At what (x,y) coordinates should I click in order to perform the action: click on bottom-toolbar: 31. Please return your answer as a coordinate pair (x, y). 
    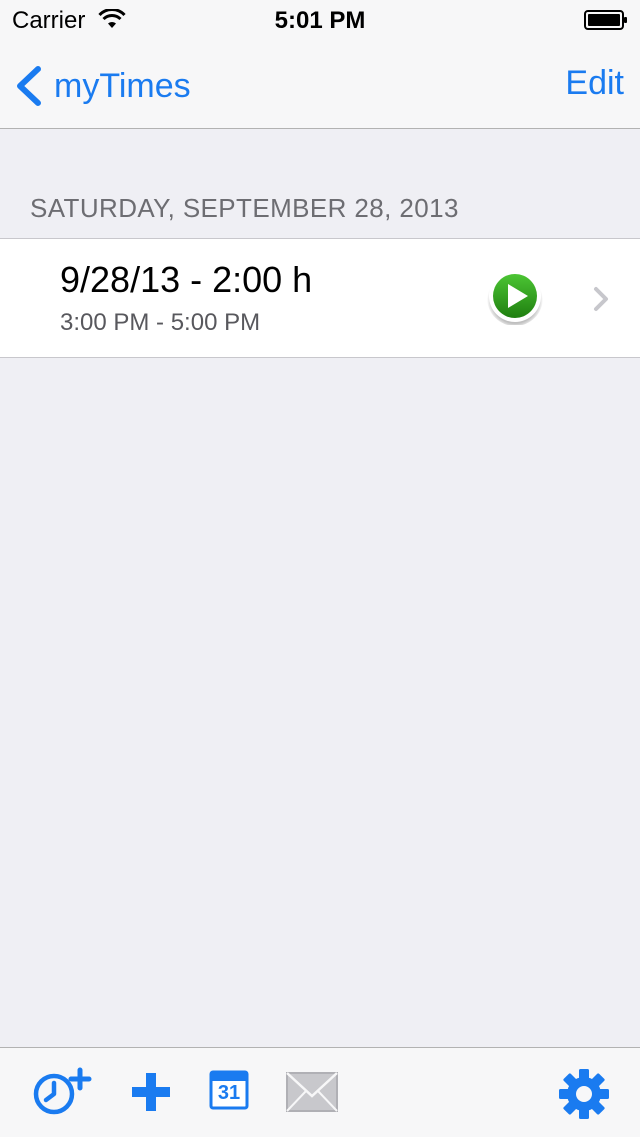
    Looking at the image, I should click on (320, 1092).